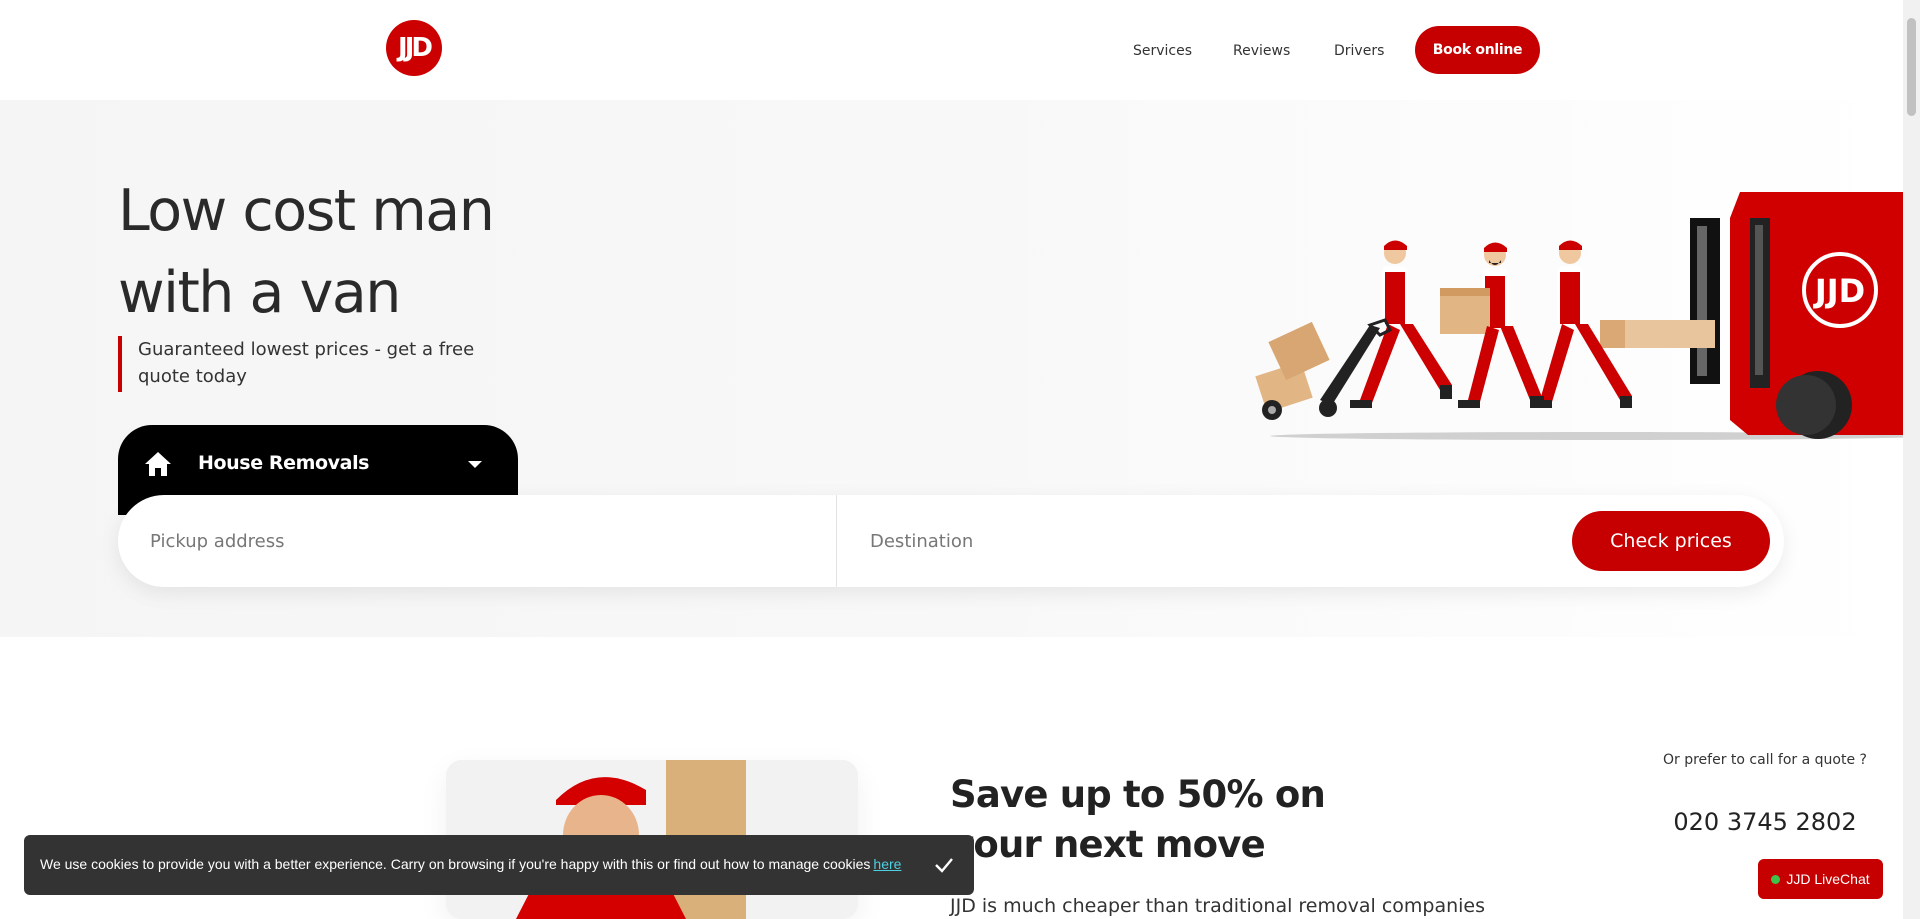 The height and width of the screenshot is (919, 1920). What do you see at coordinates (1359, 51) in the screenshot?
I see `nav-drivers: Drivers` at bounding box center [1359, 51].